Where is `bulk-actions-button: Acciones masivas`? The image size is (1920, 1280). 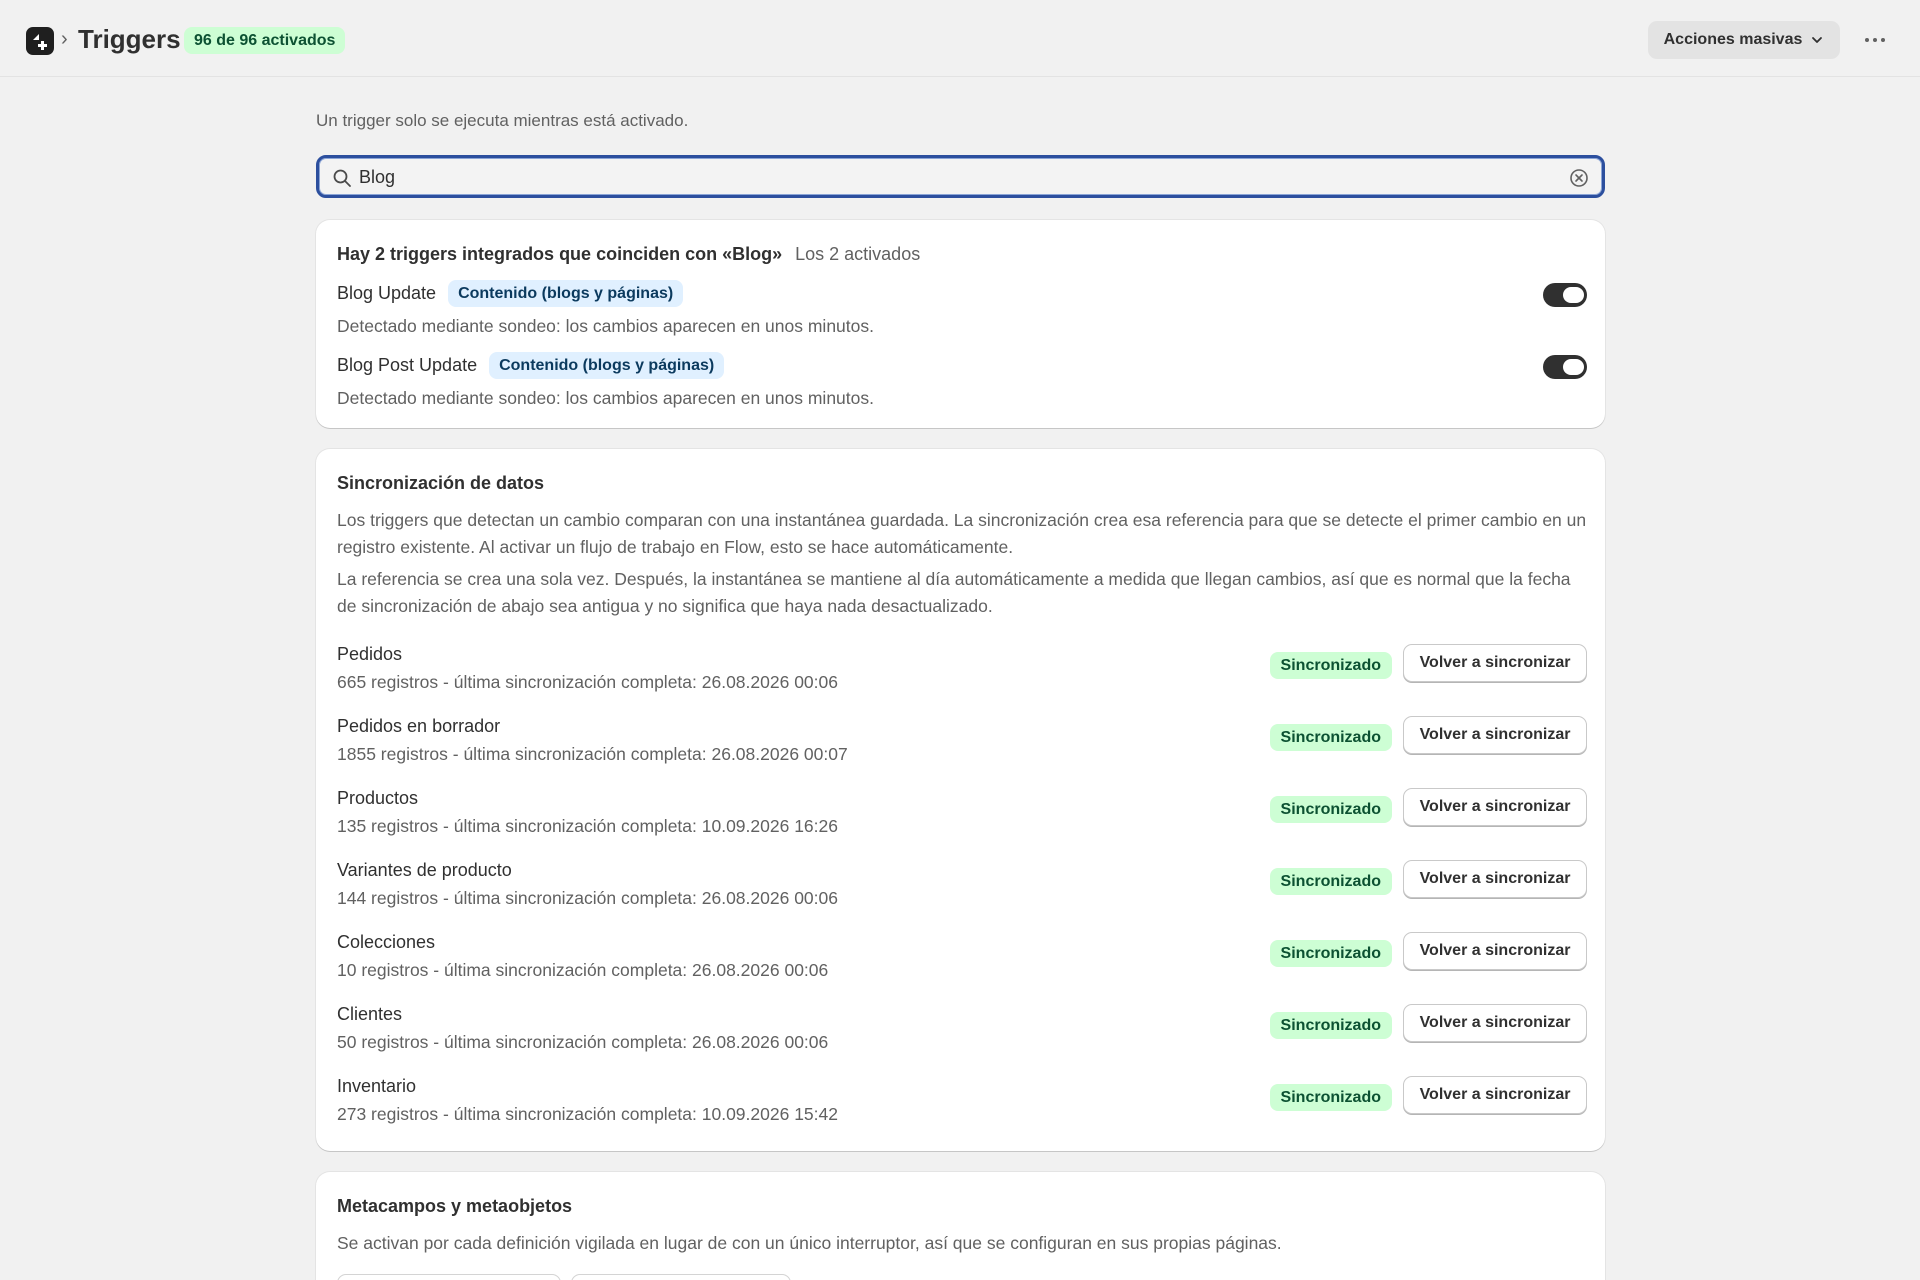
bulk-actions-button: Acciones masivas is located at coordinates (1744, 40).